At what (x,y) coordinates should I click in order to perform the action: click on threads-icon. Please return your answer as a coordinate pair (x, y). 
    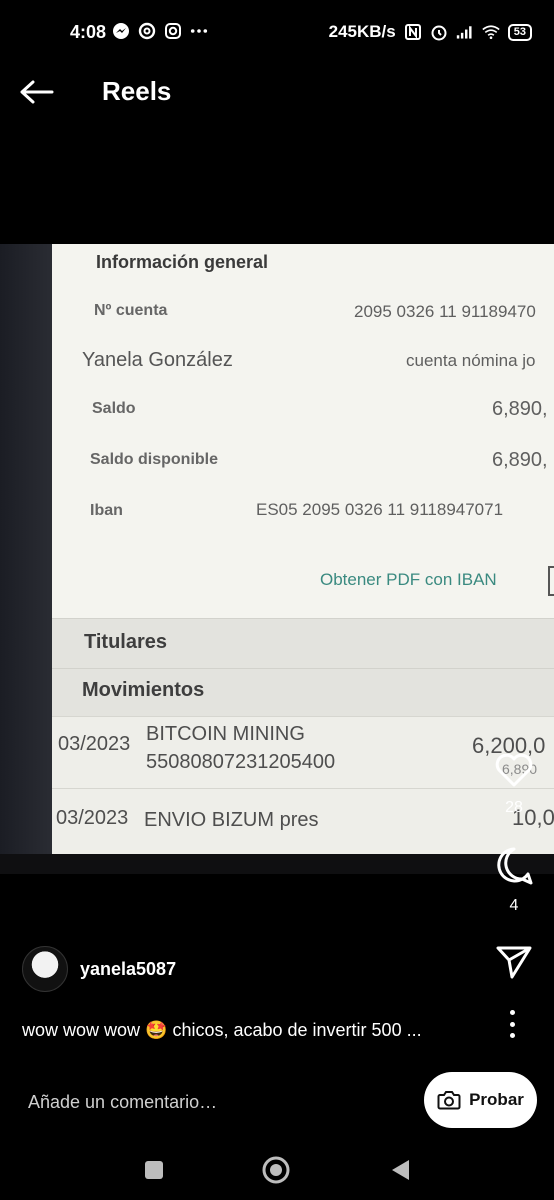
    Looking at the image, I should click on (147, 31).